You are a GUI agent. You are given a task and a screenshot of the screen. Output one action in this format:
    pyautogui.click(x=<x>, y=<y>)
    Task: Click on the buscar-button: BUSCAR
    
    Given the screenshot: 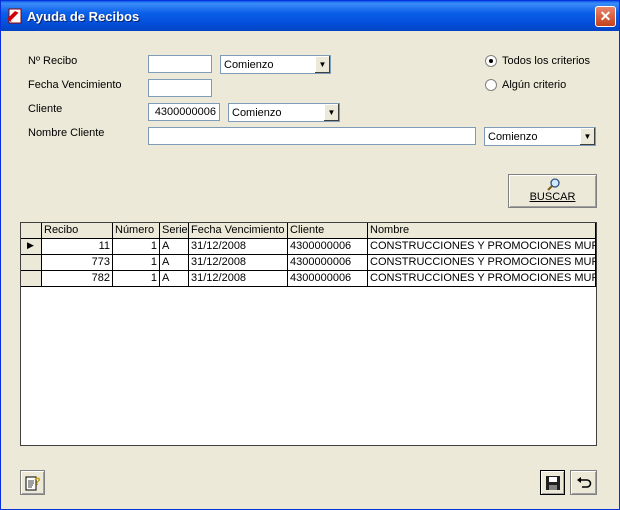 What is the action you would take?
    pyautogui.click(x=552, y=191)
    